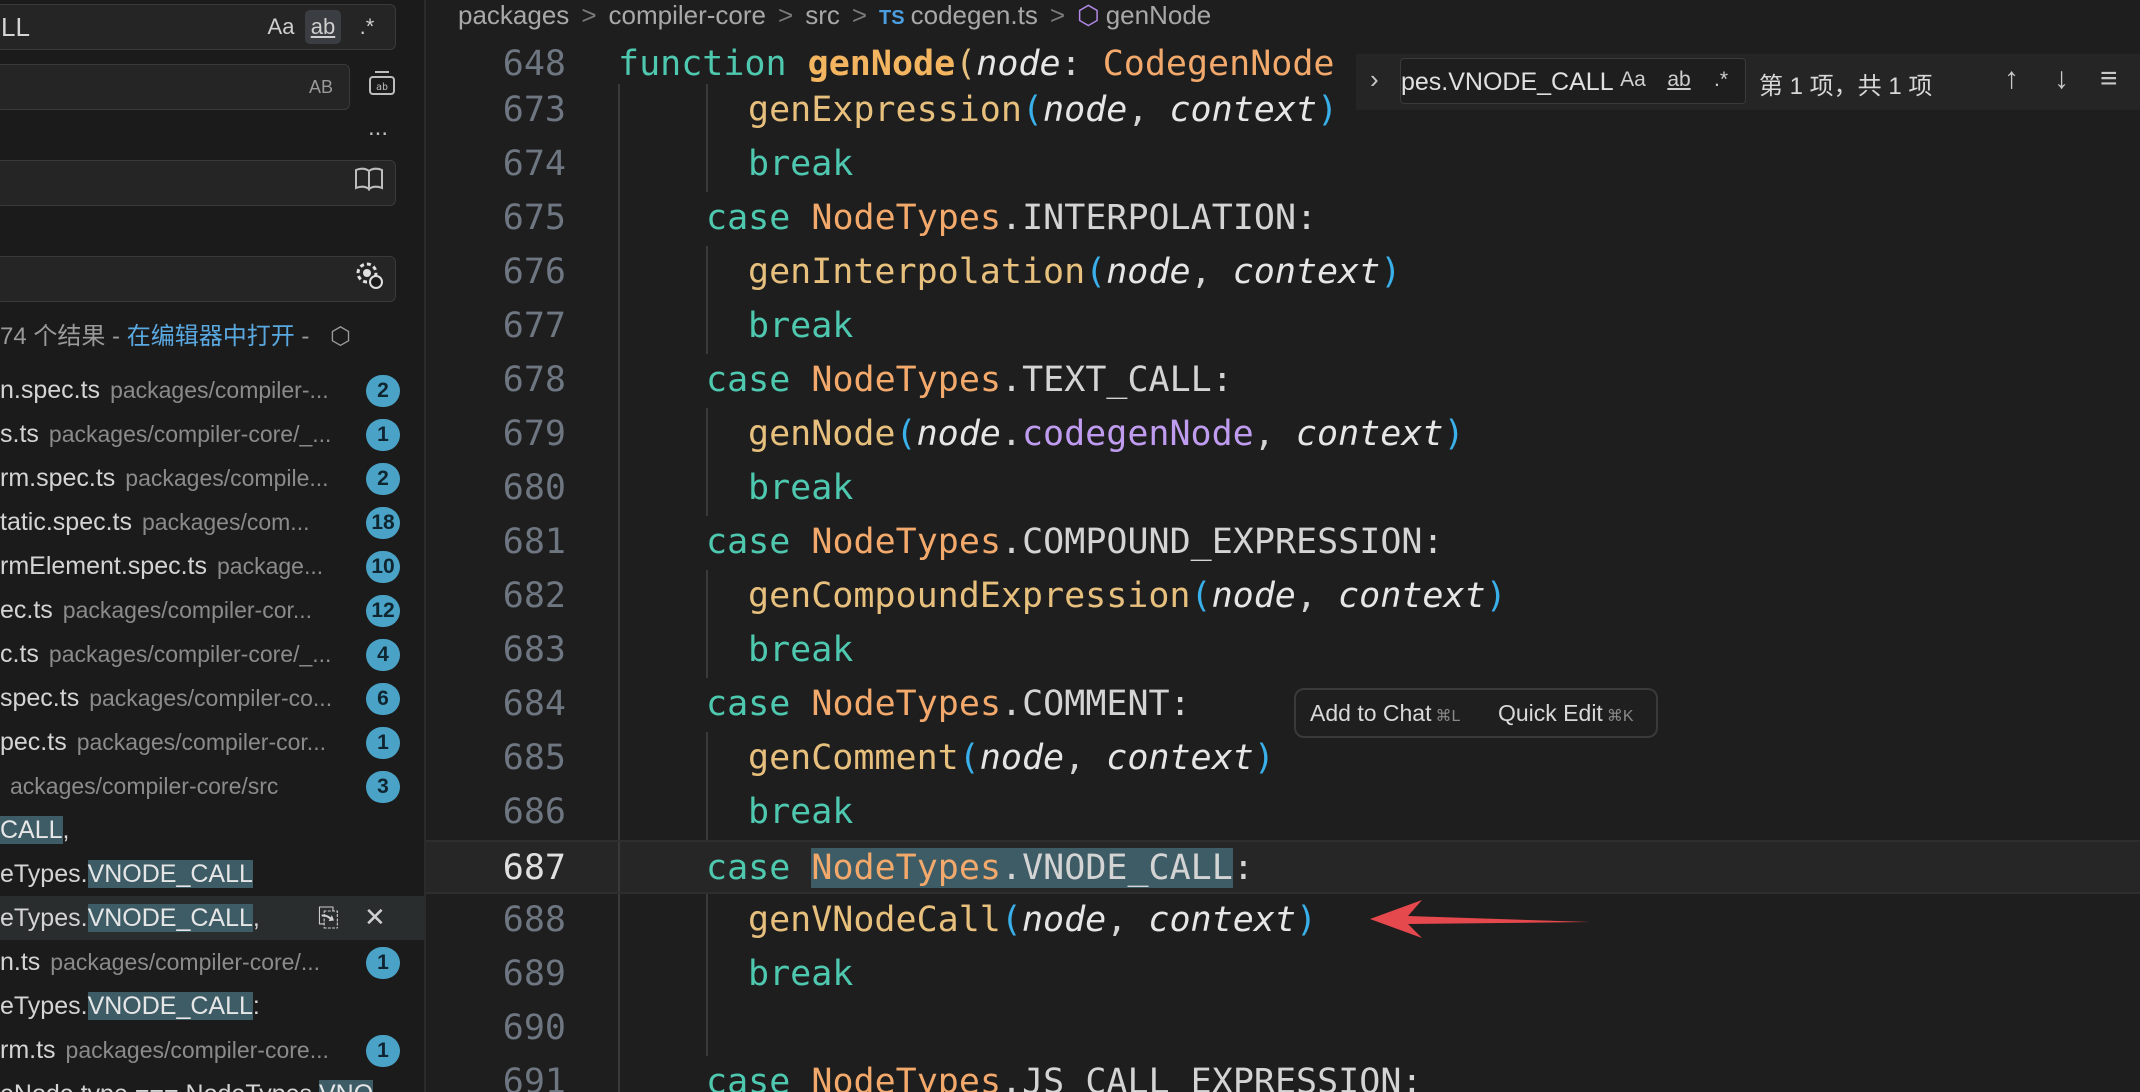 The image size is (2140, 1092). What do you see at coordinates (211, 336) in the screenshot?
I see `open-in-editor-link: 在编辑器中打开` at bounding box center [211, 336].